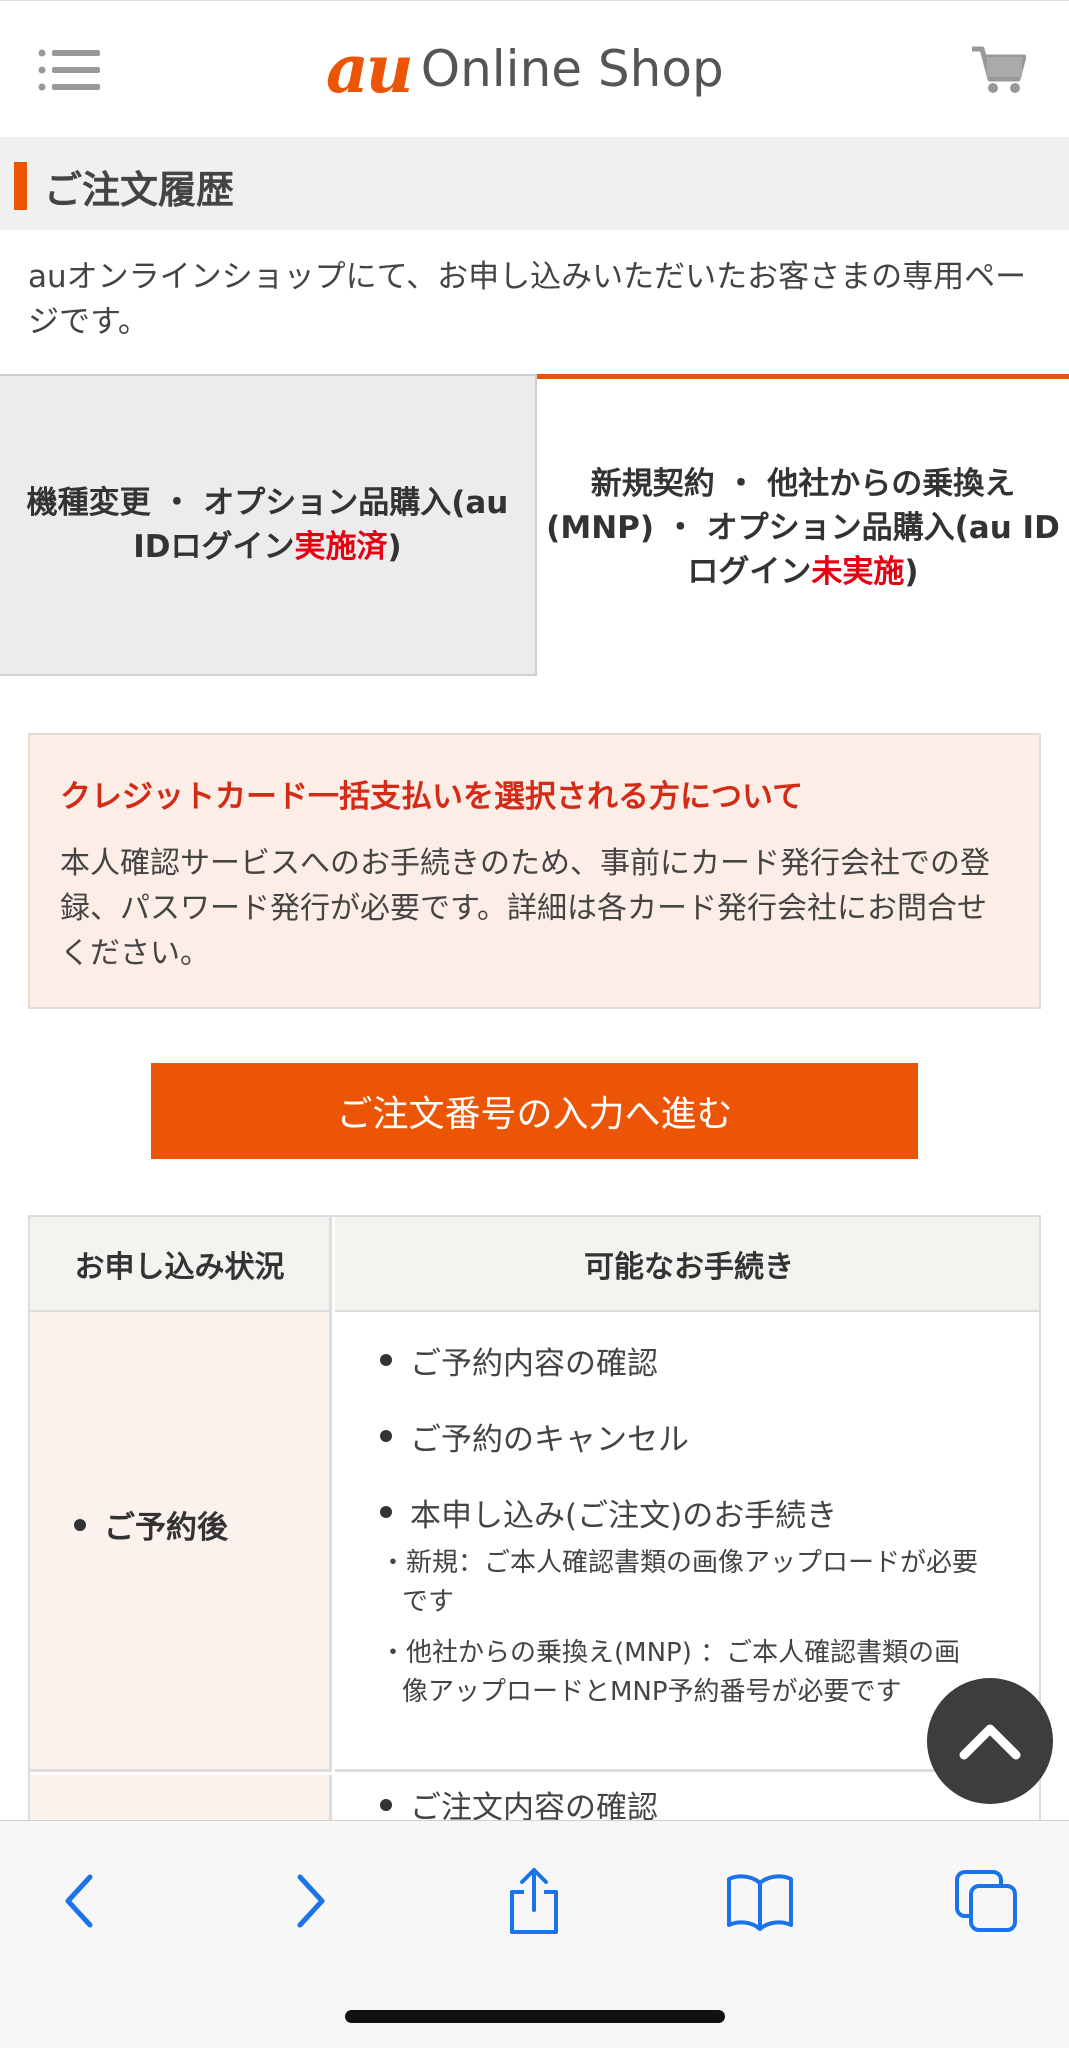 Image resolution: width=1069 pixels, height=2048 pixels. I want to click on procedure-text: ご予約のキャンセル, so click(549, 1439).